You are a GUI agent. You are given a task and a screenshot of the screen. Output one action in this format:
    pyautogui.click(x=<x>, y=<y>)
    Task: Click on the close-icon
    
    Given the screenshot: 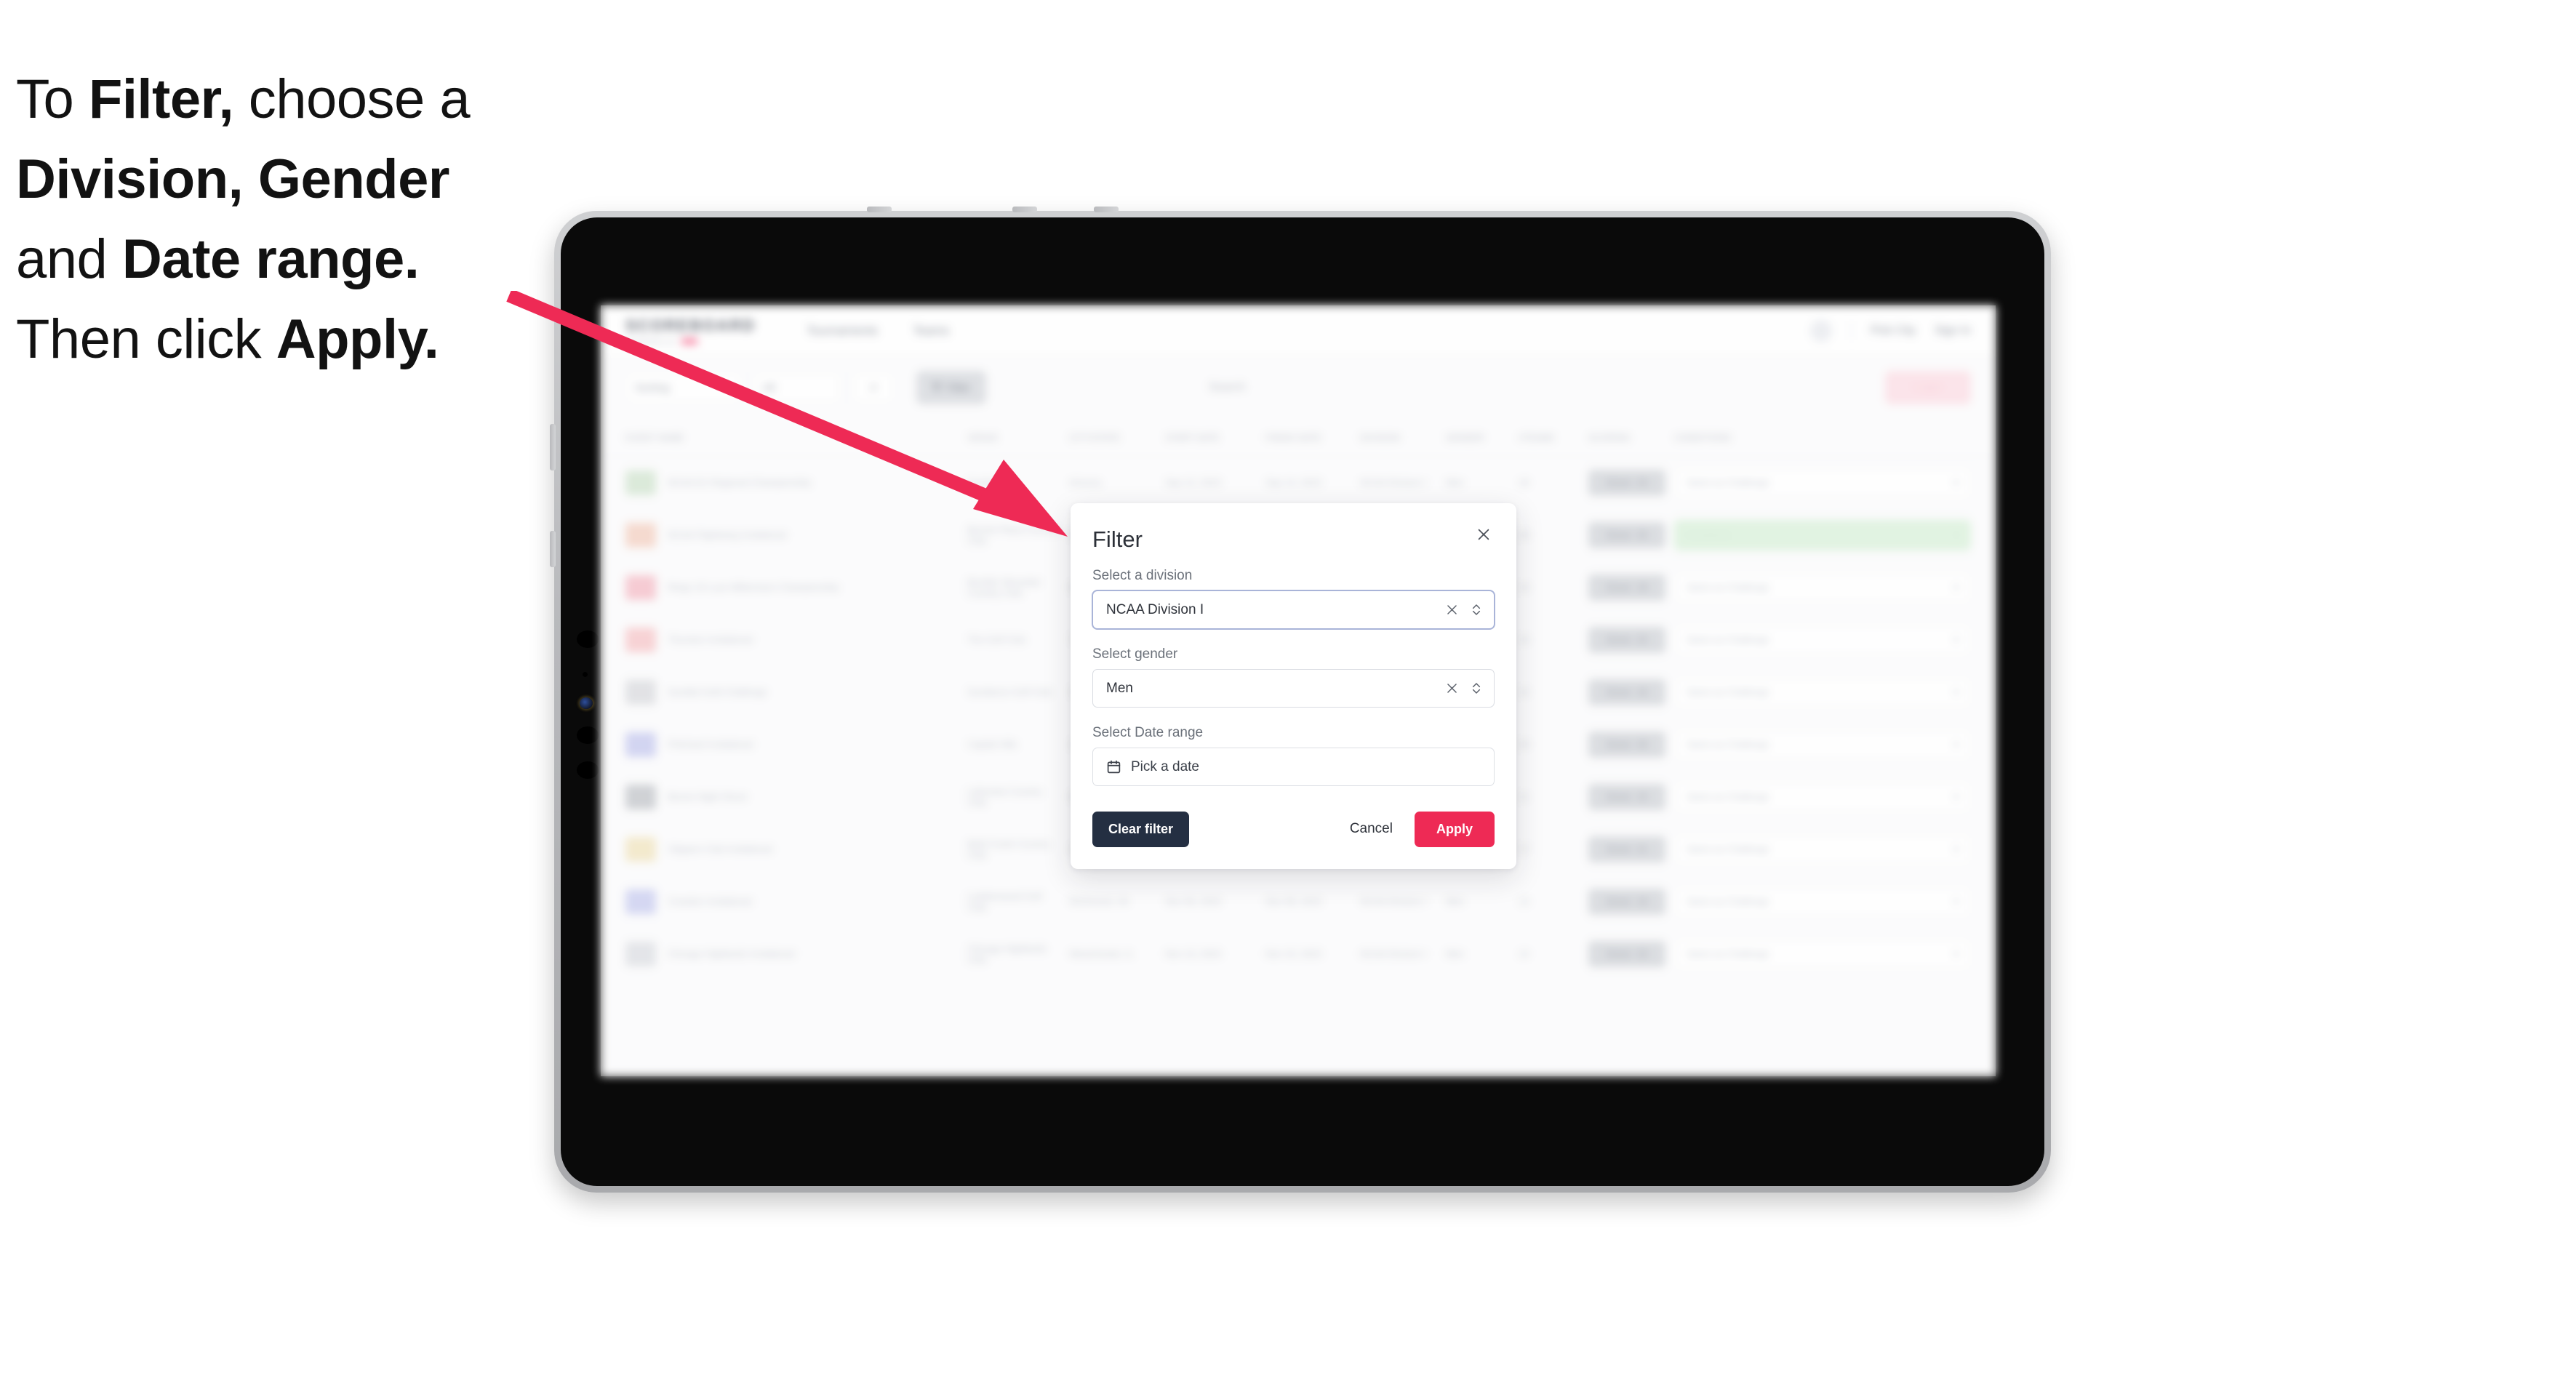 What is the action you would take?
    pyautogui.click(x=1483, y=534)
    